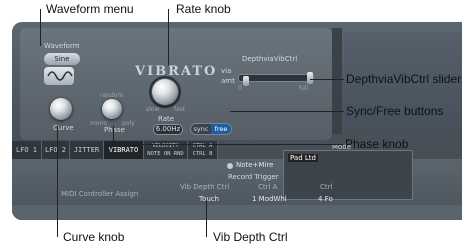 Image resolution: width=462 pixels, height=248 pixels. What do you see at coordinates (270, 59) in the screenshot?
I see `depth-via-vibctrl-label: DepthviaVibCtrl` at bounding box center [270, 59].